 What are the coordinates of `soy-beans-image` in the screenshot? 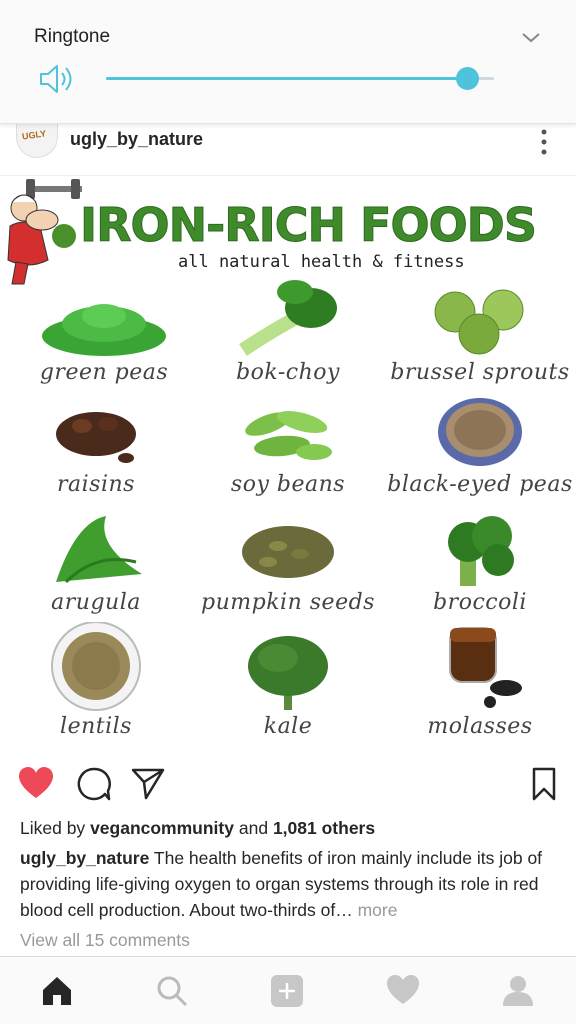 It's located at (288, 435).